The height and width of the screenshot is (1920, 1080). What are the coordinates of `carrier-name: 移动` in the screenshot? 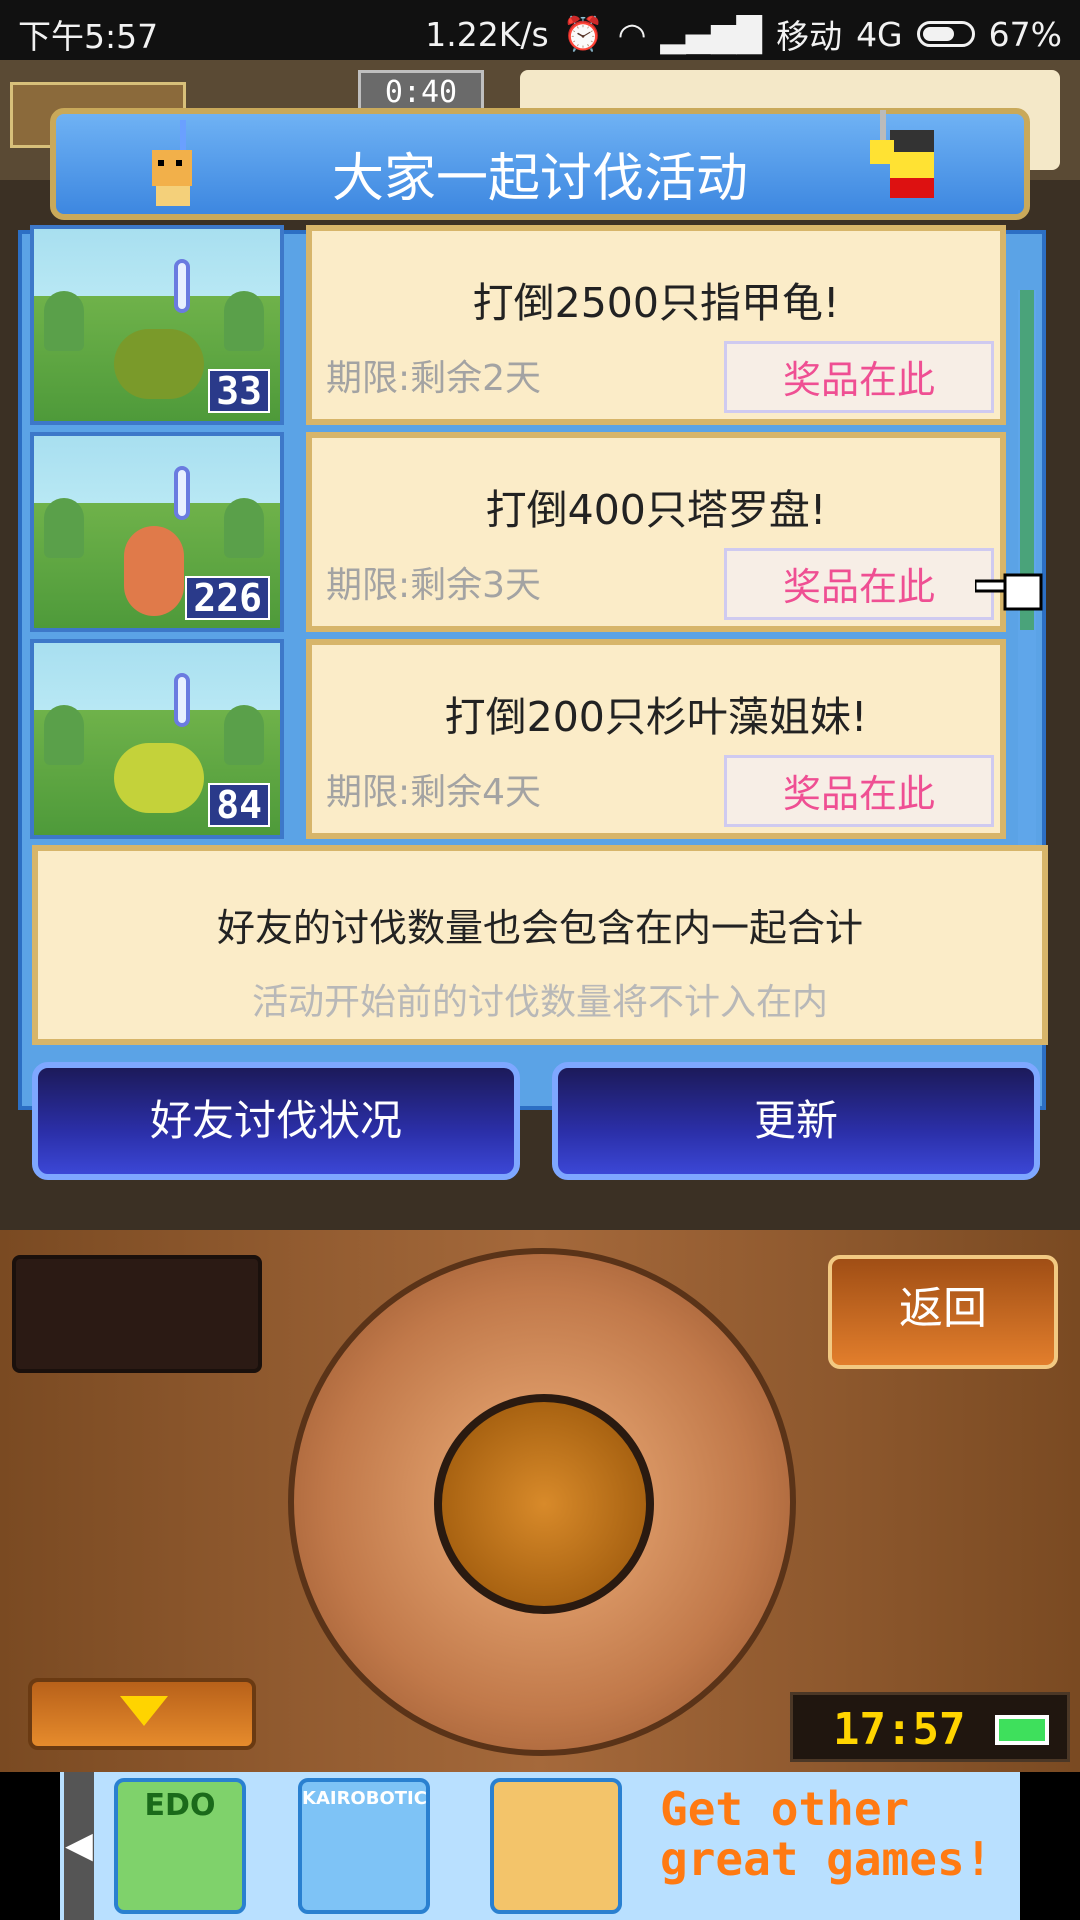 It's located at (809, 36).